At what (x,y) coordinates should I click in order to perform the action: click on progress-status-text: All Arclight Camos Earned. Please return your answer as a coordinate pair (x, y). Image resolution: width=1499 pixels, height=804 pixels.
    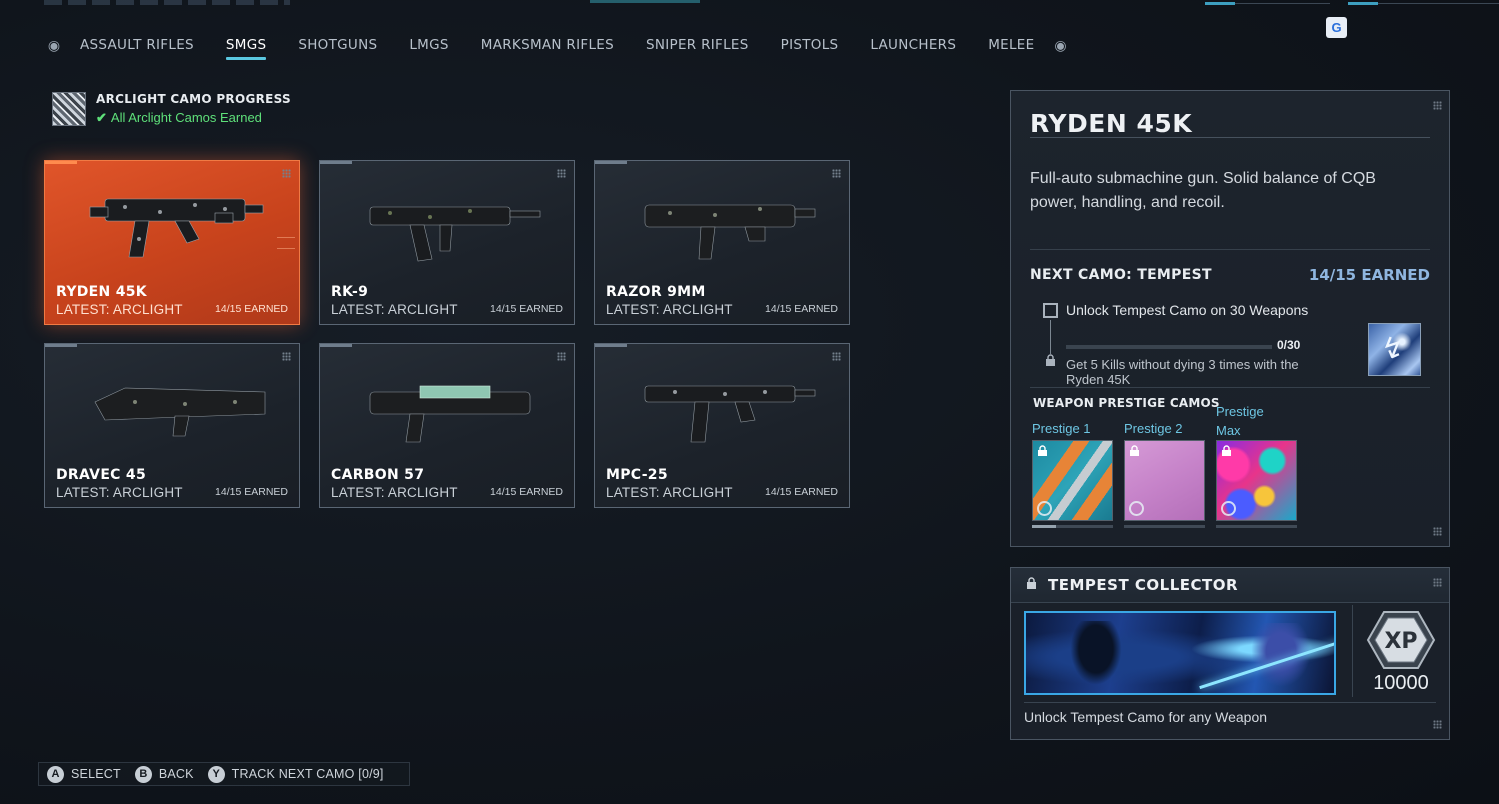
    Looking at the image, I should click on (186, 117).